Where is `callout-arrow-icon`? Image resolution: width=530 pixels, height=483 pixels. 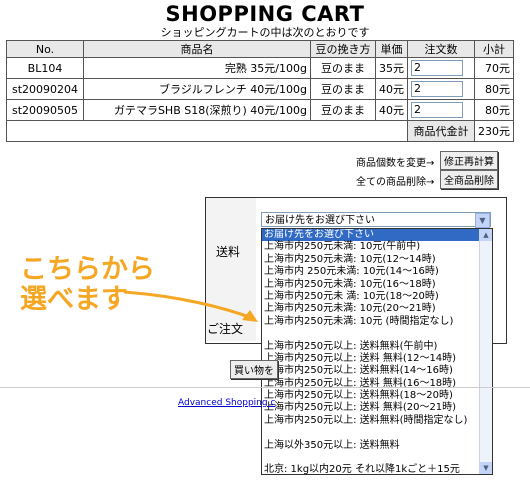 callout-arrow-icon is located at coordinates (190, 306).